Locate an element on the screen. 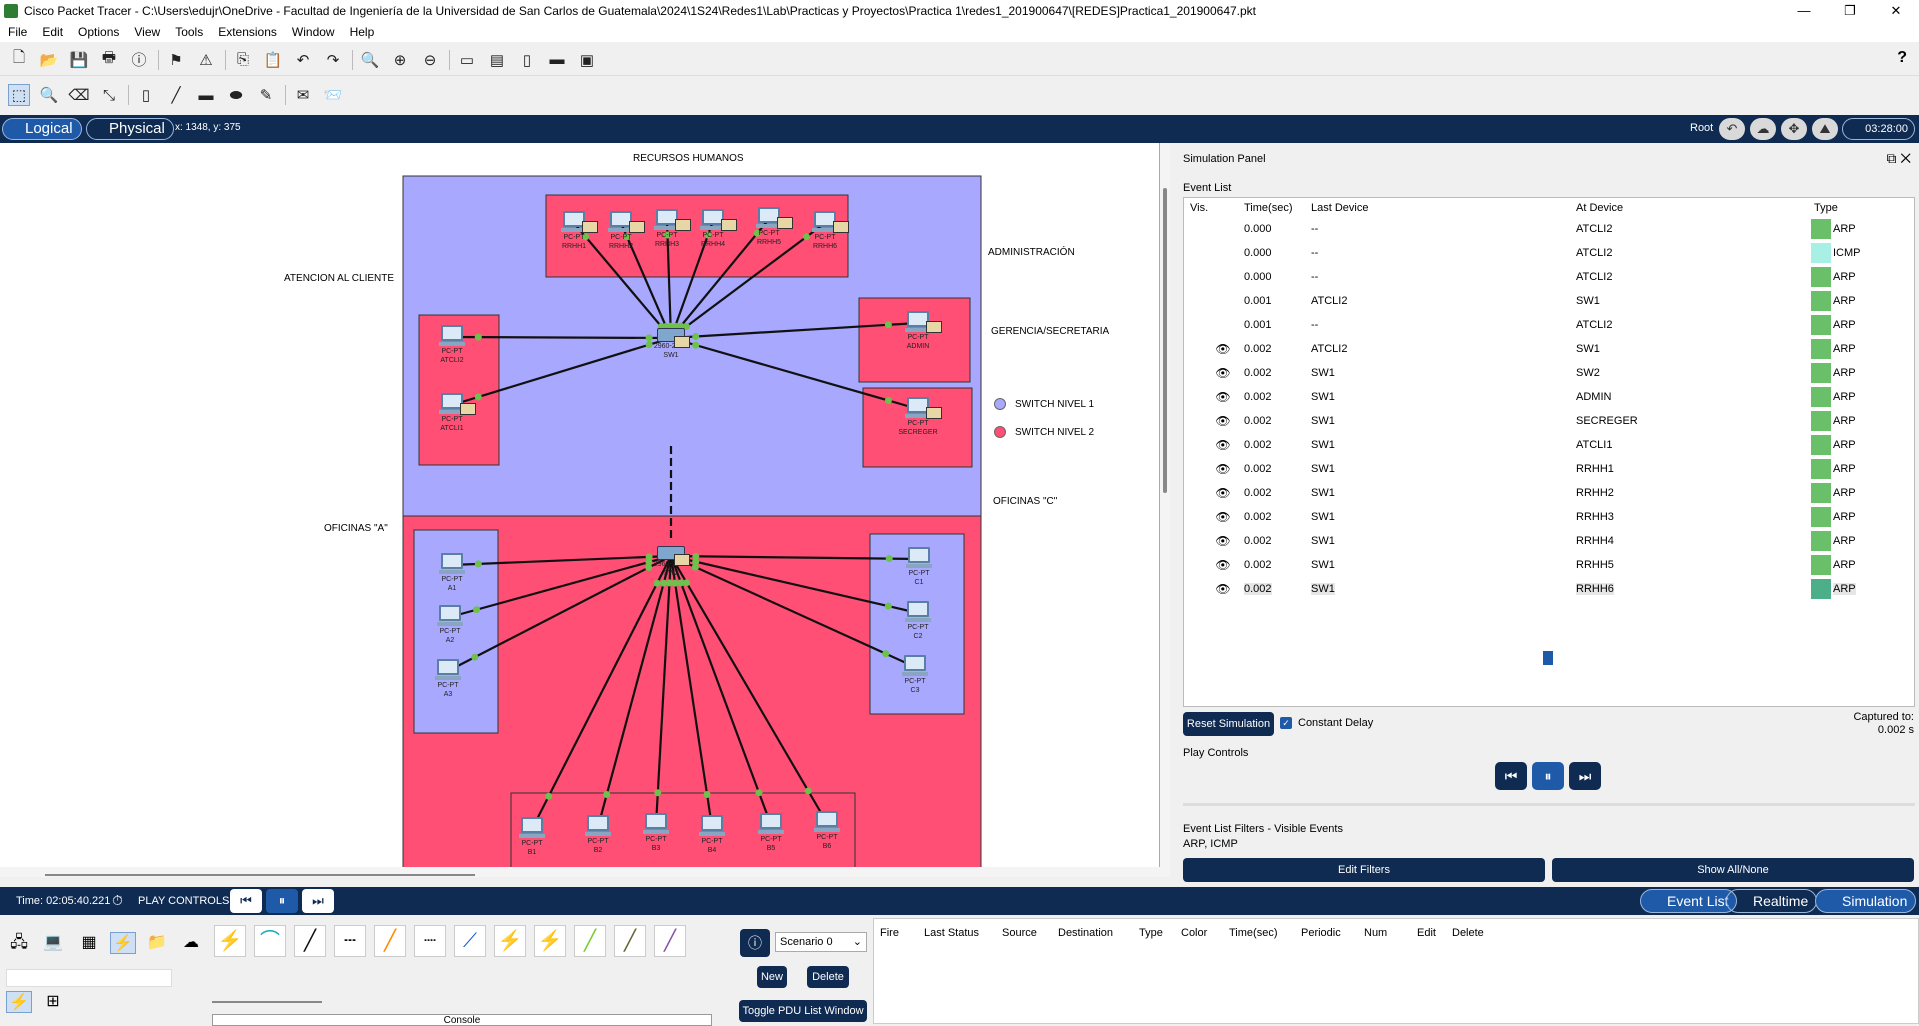 This screenshot has height=1026, width=1919. pc-c1: PC-PT C1 is located at coordinates (919, 567).